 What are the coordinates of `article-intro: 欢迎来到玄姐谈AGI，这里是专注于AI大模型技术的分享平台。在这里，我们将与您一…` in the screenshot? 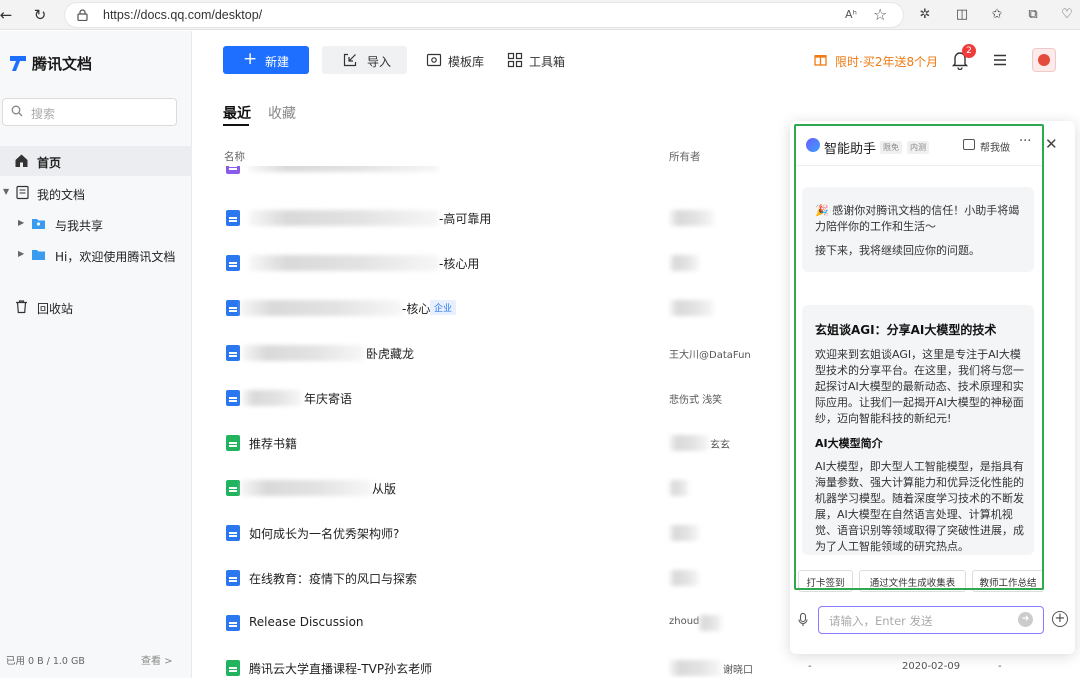 It's located at (919, 386).